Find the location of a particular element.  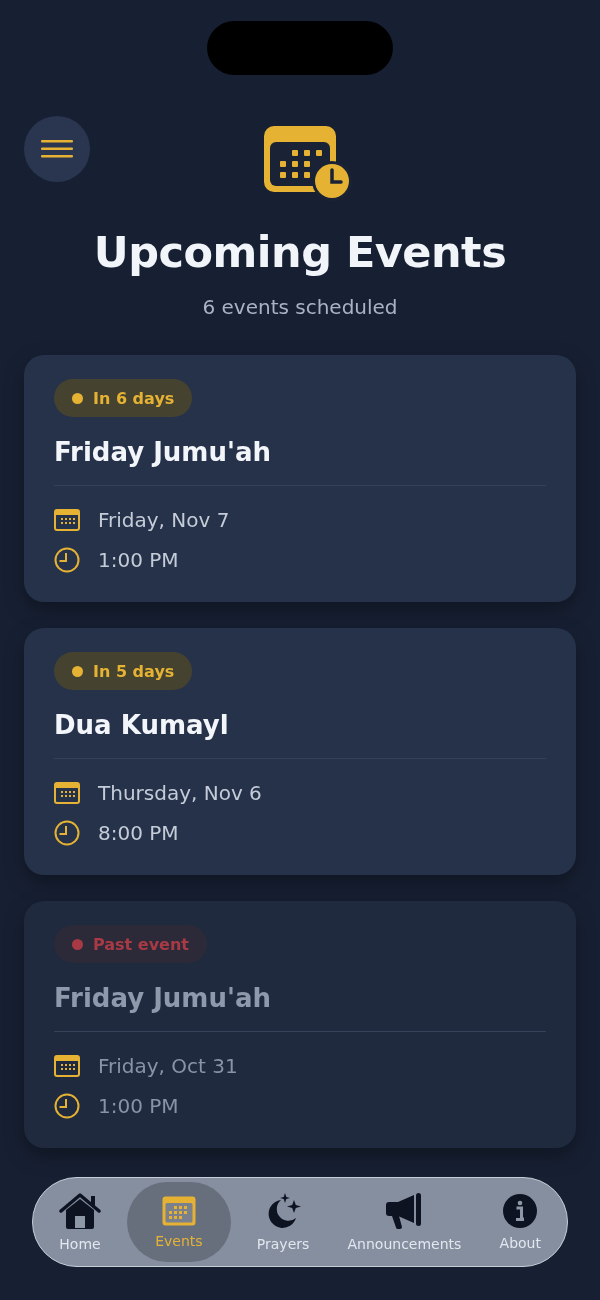

event-date: Friday, Nov 7 is located at coordinates (164, 520).